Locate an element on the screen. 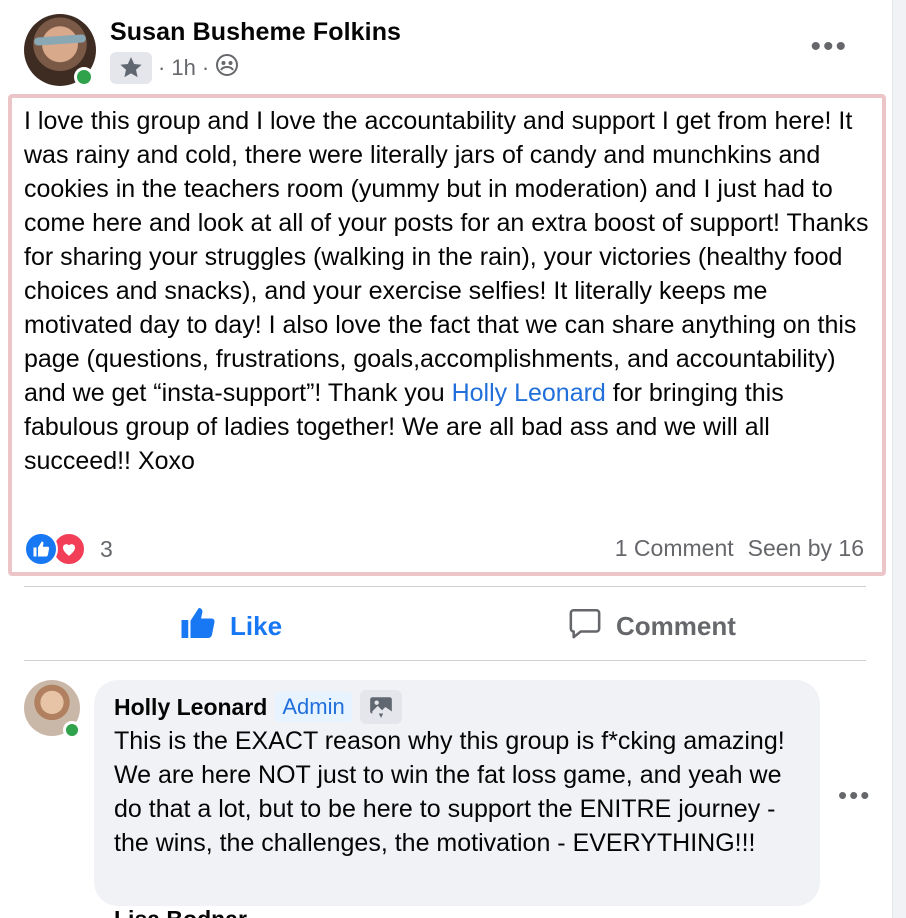  post-timestamp: 1h is located at coordinates (183, 68).